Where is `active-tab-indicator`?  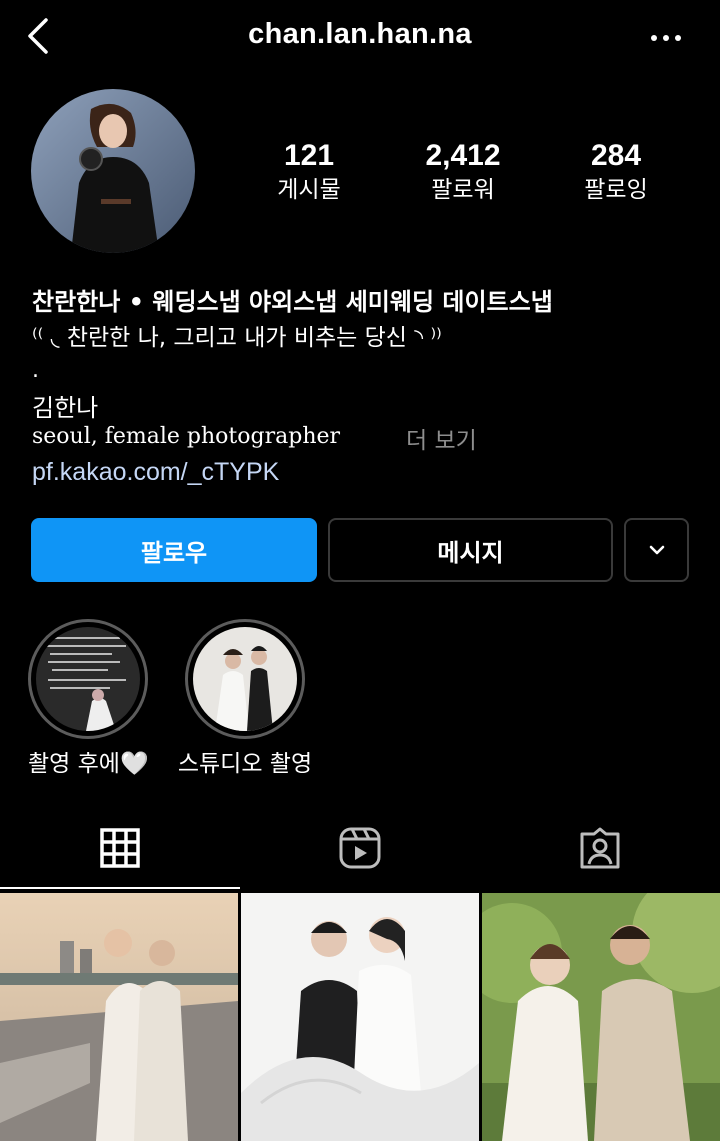
active-tab-indicator is located at coordinates (120, 888).